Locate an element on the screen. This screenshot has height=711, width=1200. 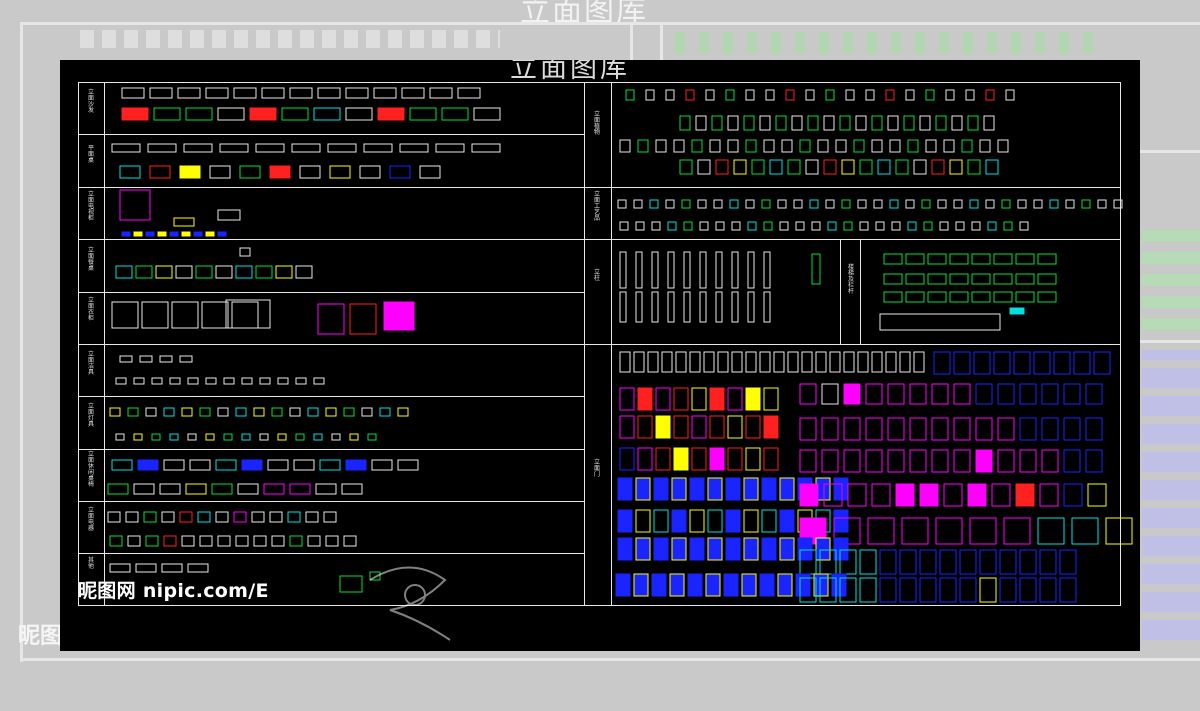
cabinet-elevation is located at coordinates (186, 234).